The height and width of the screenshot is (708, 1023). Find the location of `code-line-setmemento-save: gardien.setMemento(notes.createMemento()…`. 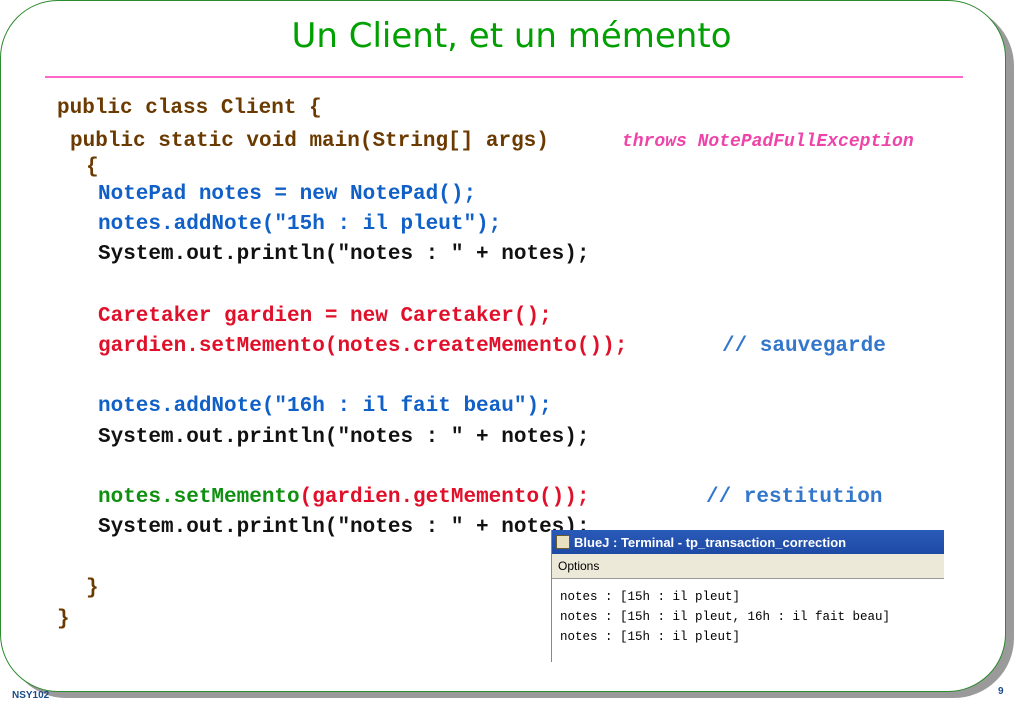

code-line-setmemento-save: gardien.setMemento(notes.createMemento()… is located at coordinates (362, 346).